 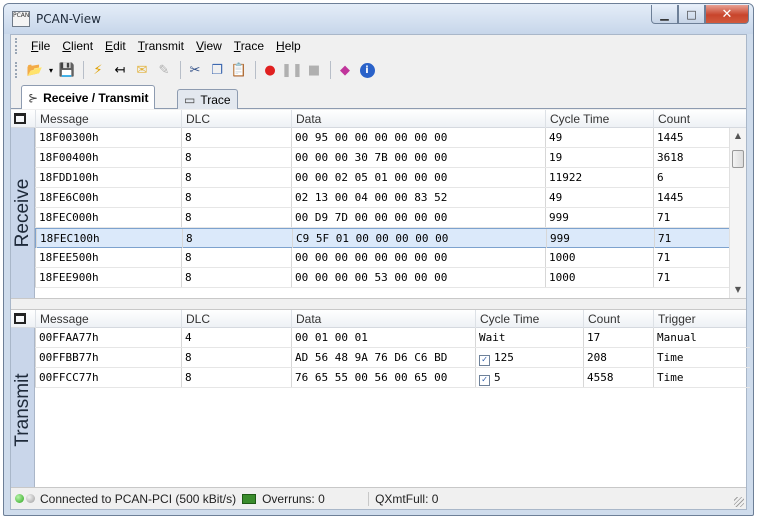 I want to click on disconnect-button: ↤, so click(x=120, y=70).